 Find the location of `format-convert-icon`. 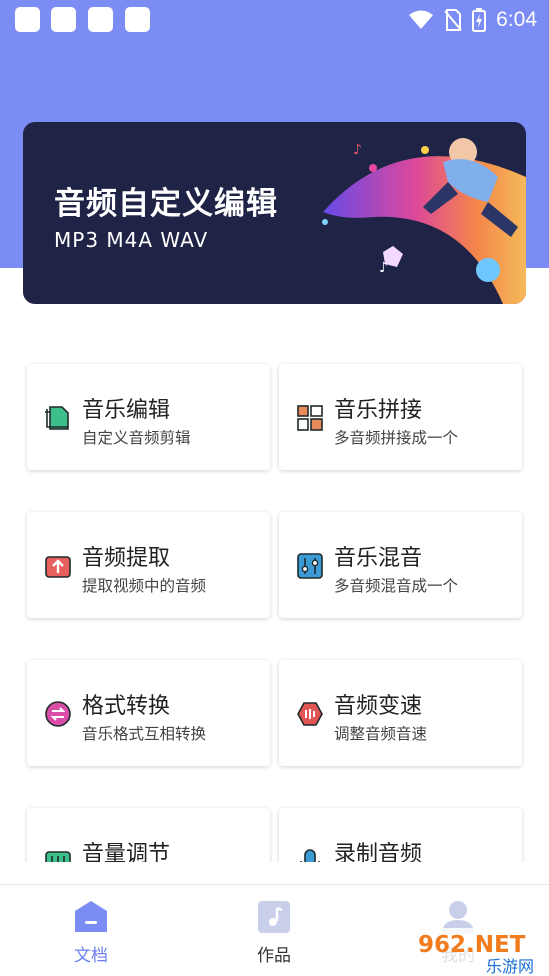

format-convert-icon is located at coordinates (58, 714).